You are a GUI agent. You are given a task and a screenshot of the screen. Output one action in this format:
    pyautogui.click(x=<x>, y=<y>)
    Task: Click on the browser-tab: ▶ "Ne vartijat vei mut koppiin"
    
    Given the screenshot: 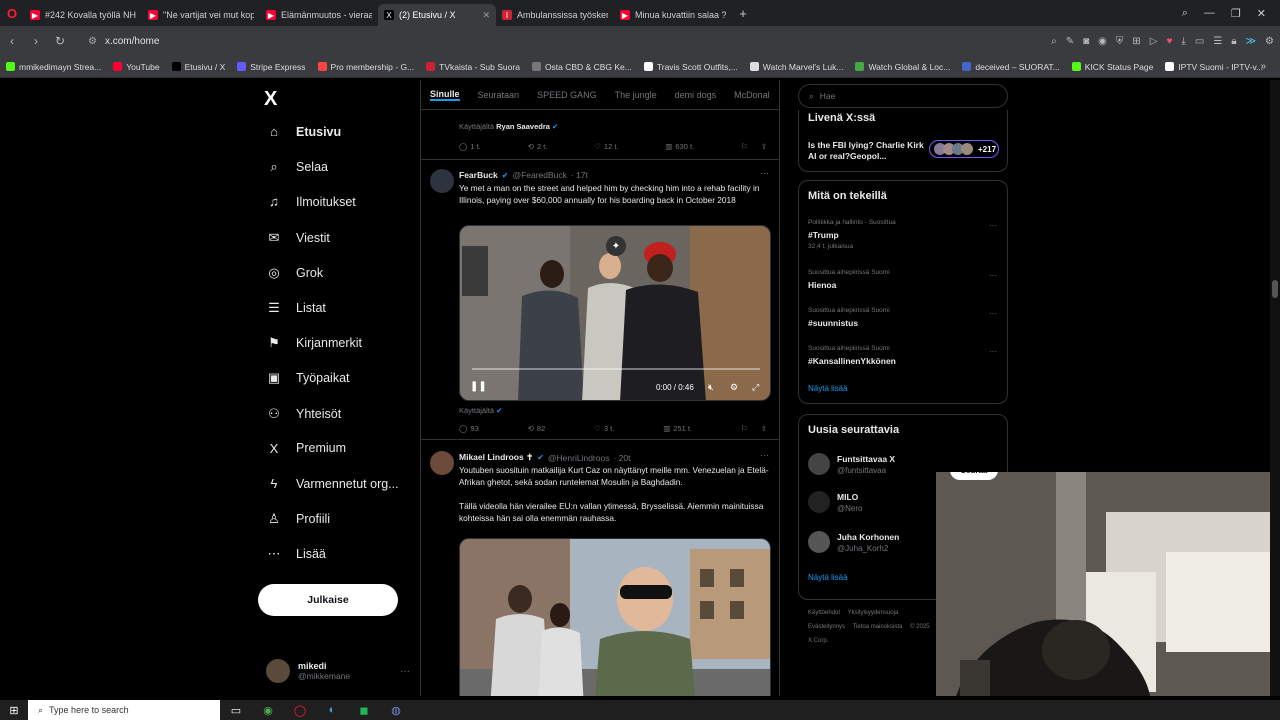 What is the action you would take?
    pyautogui.click(x=201, y=15)
    